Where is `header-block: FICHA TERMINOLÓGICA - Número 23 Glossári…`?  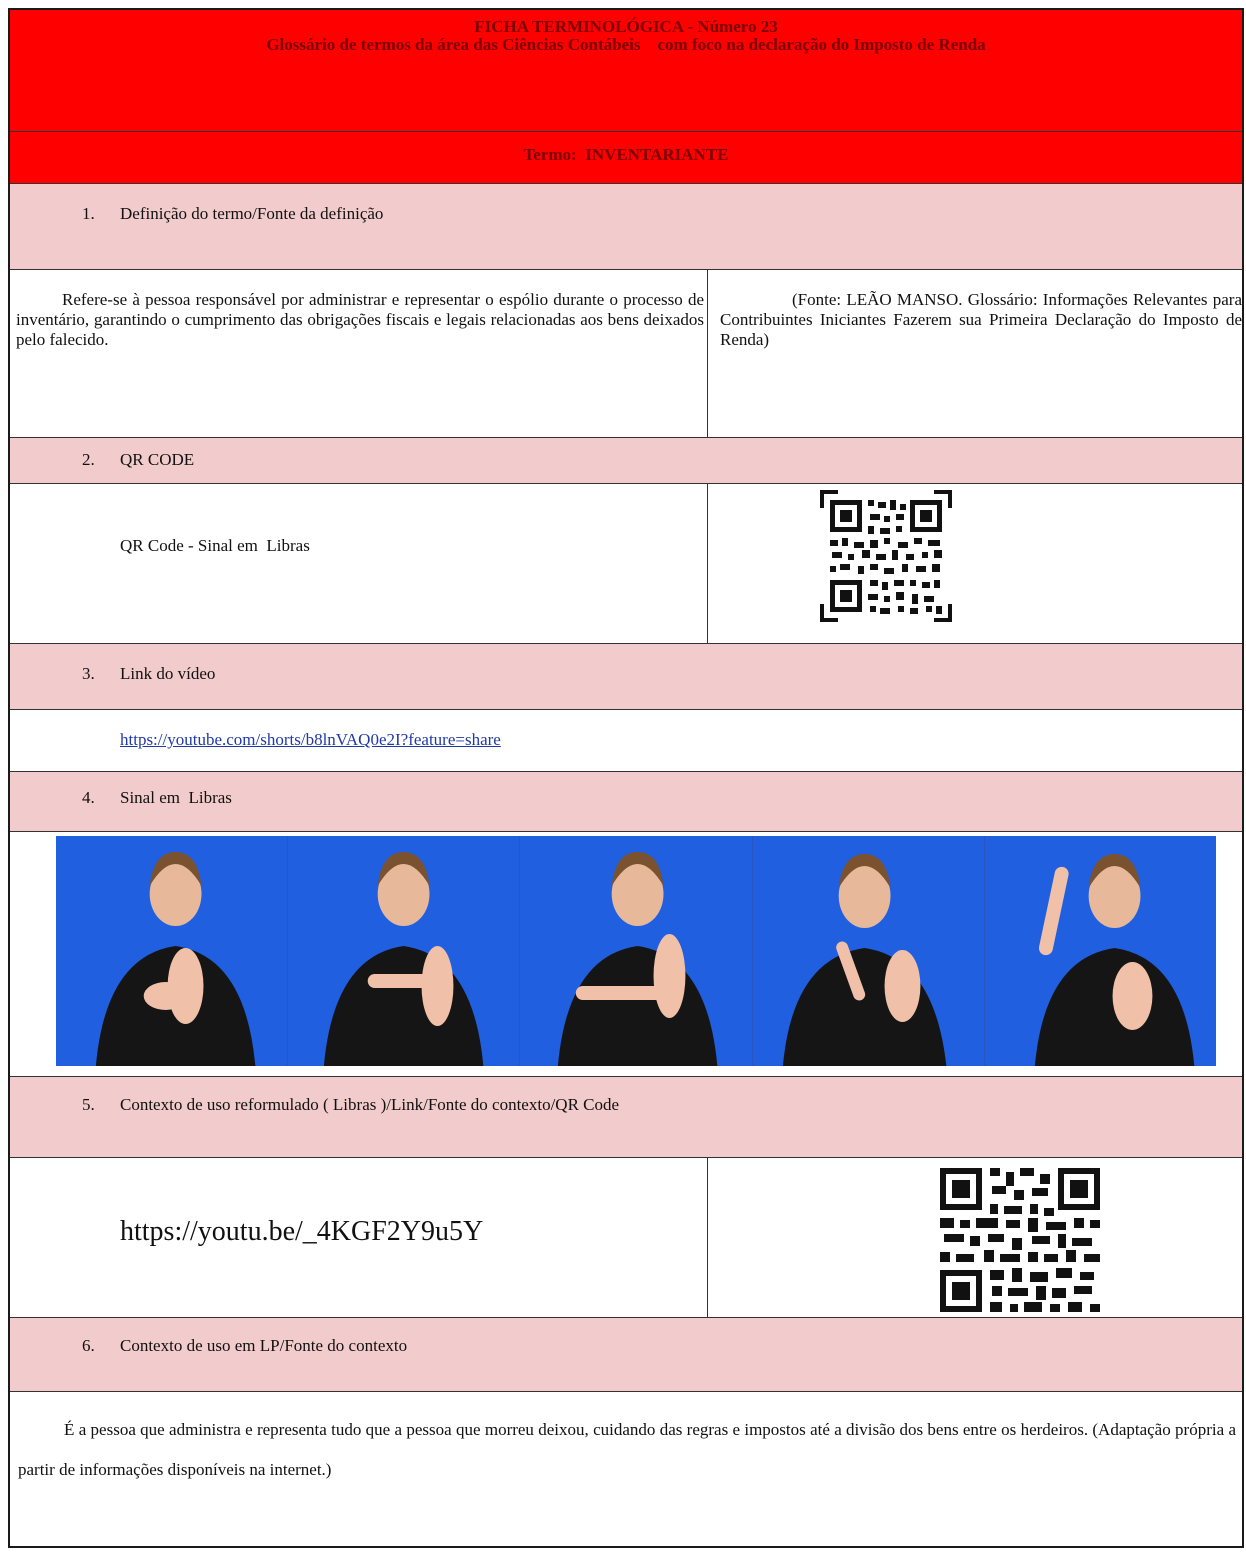
header-block: FICHA TERMINOLÓGICA - Número 23 Glossári… is located at coordinates (626, 71).